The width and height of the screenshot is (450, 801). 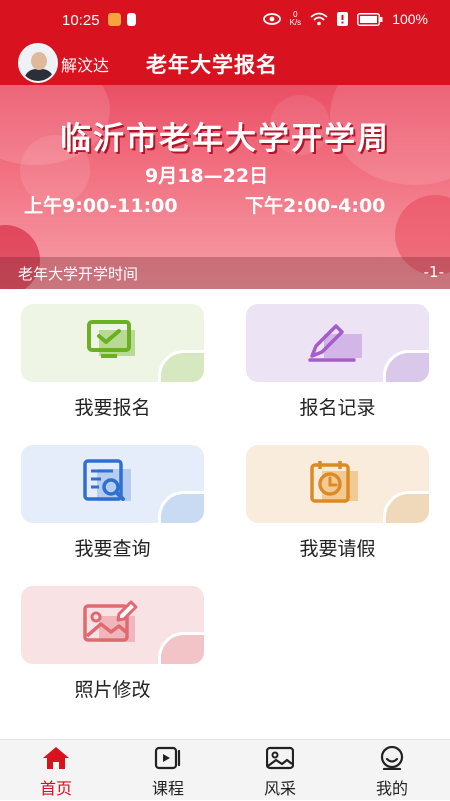 I want to click on search-document-icon, so click(x=107, y=480).